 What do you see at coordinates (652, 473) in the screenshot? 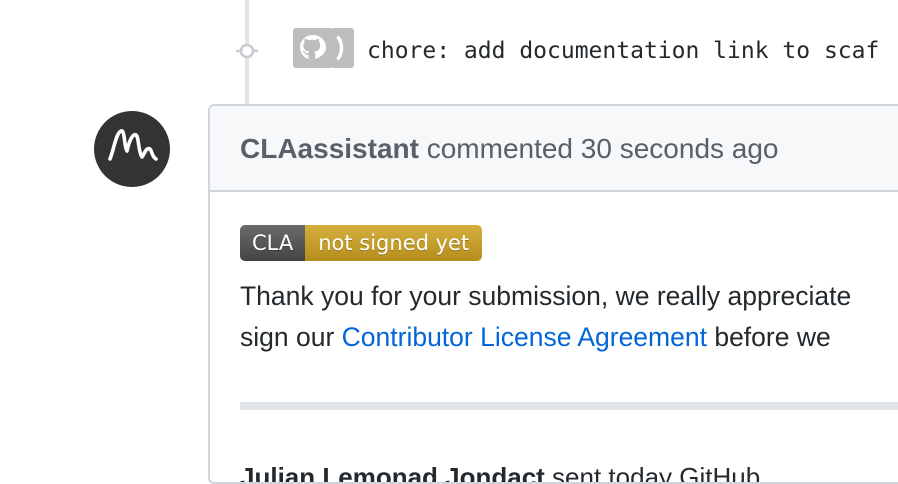
I see `cutoff-rest-text: sent today GitHub` at bounding box center [652, 473].